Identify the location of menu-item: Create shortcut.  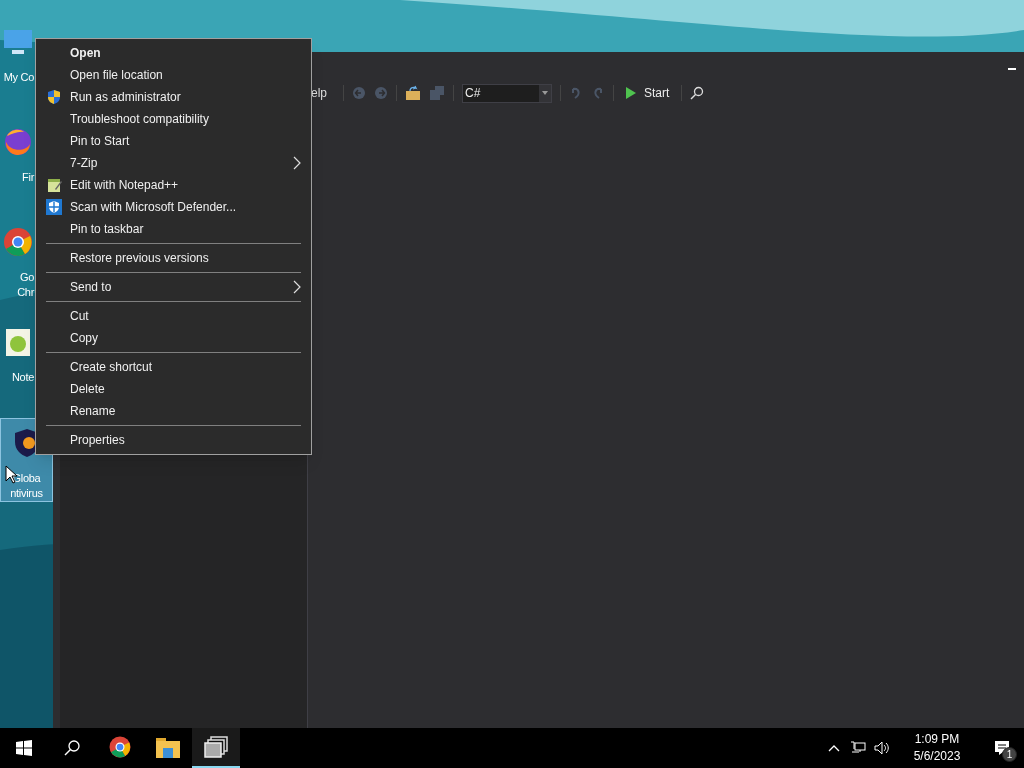
(173, 367).